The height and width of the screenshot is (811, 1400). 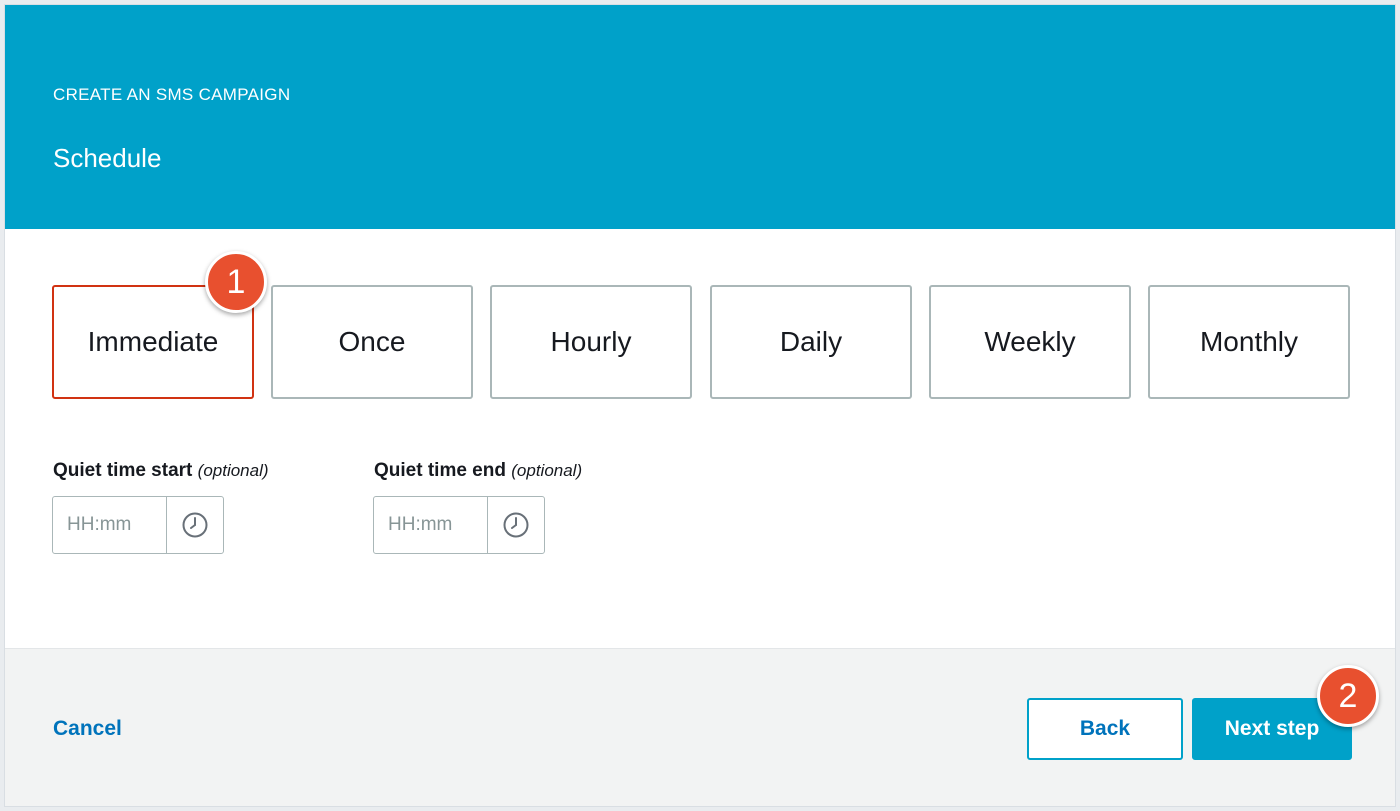 I want to click on quiet-time-start-picker-button, so click(x=194, y=525).